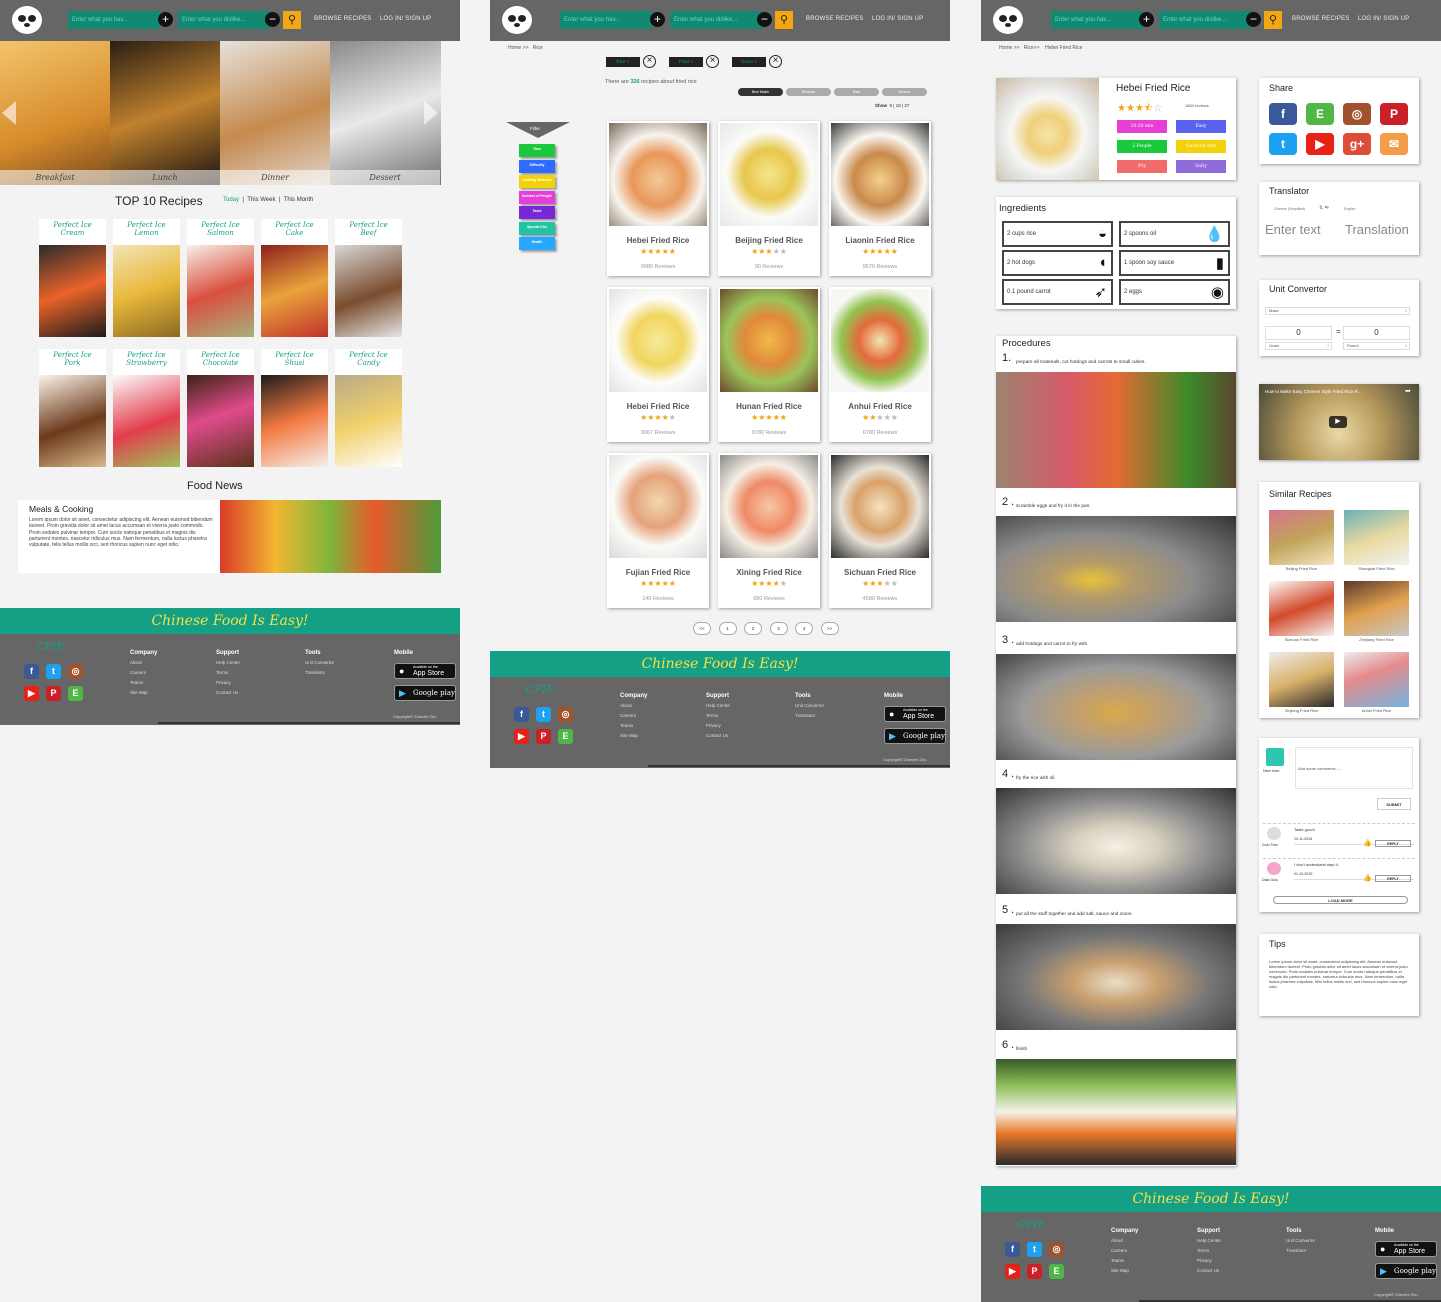 Image resolution: width=1441 pixels, height=1302 pixels. I want to click on similar-recipe-name: Xinjiang Fried Rice, so click(1301, 710).